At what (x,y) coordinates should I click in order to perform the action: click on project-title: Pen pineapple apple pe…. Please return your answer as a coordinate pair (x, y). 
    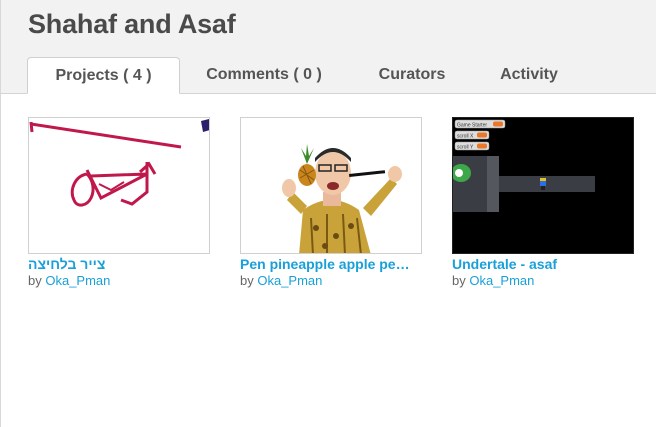
    Looking at the image, I should click on (331, 264).